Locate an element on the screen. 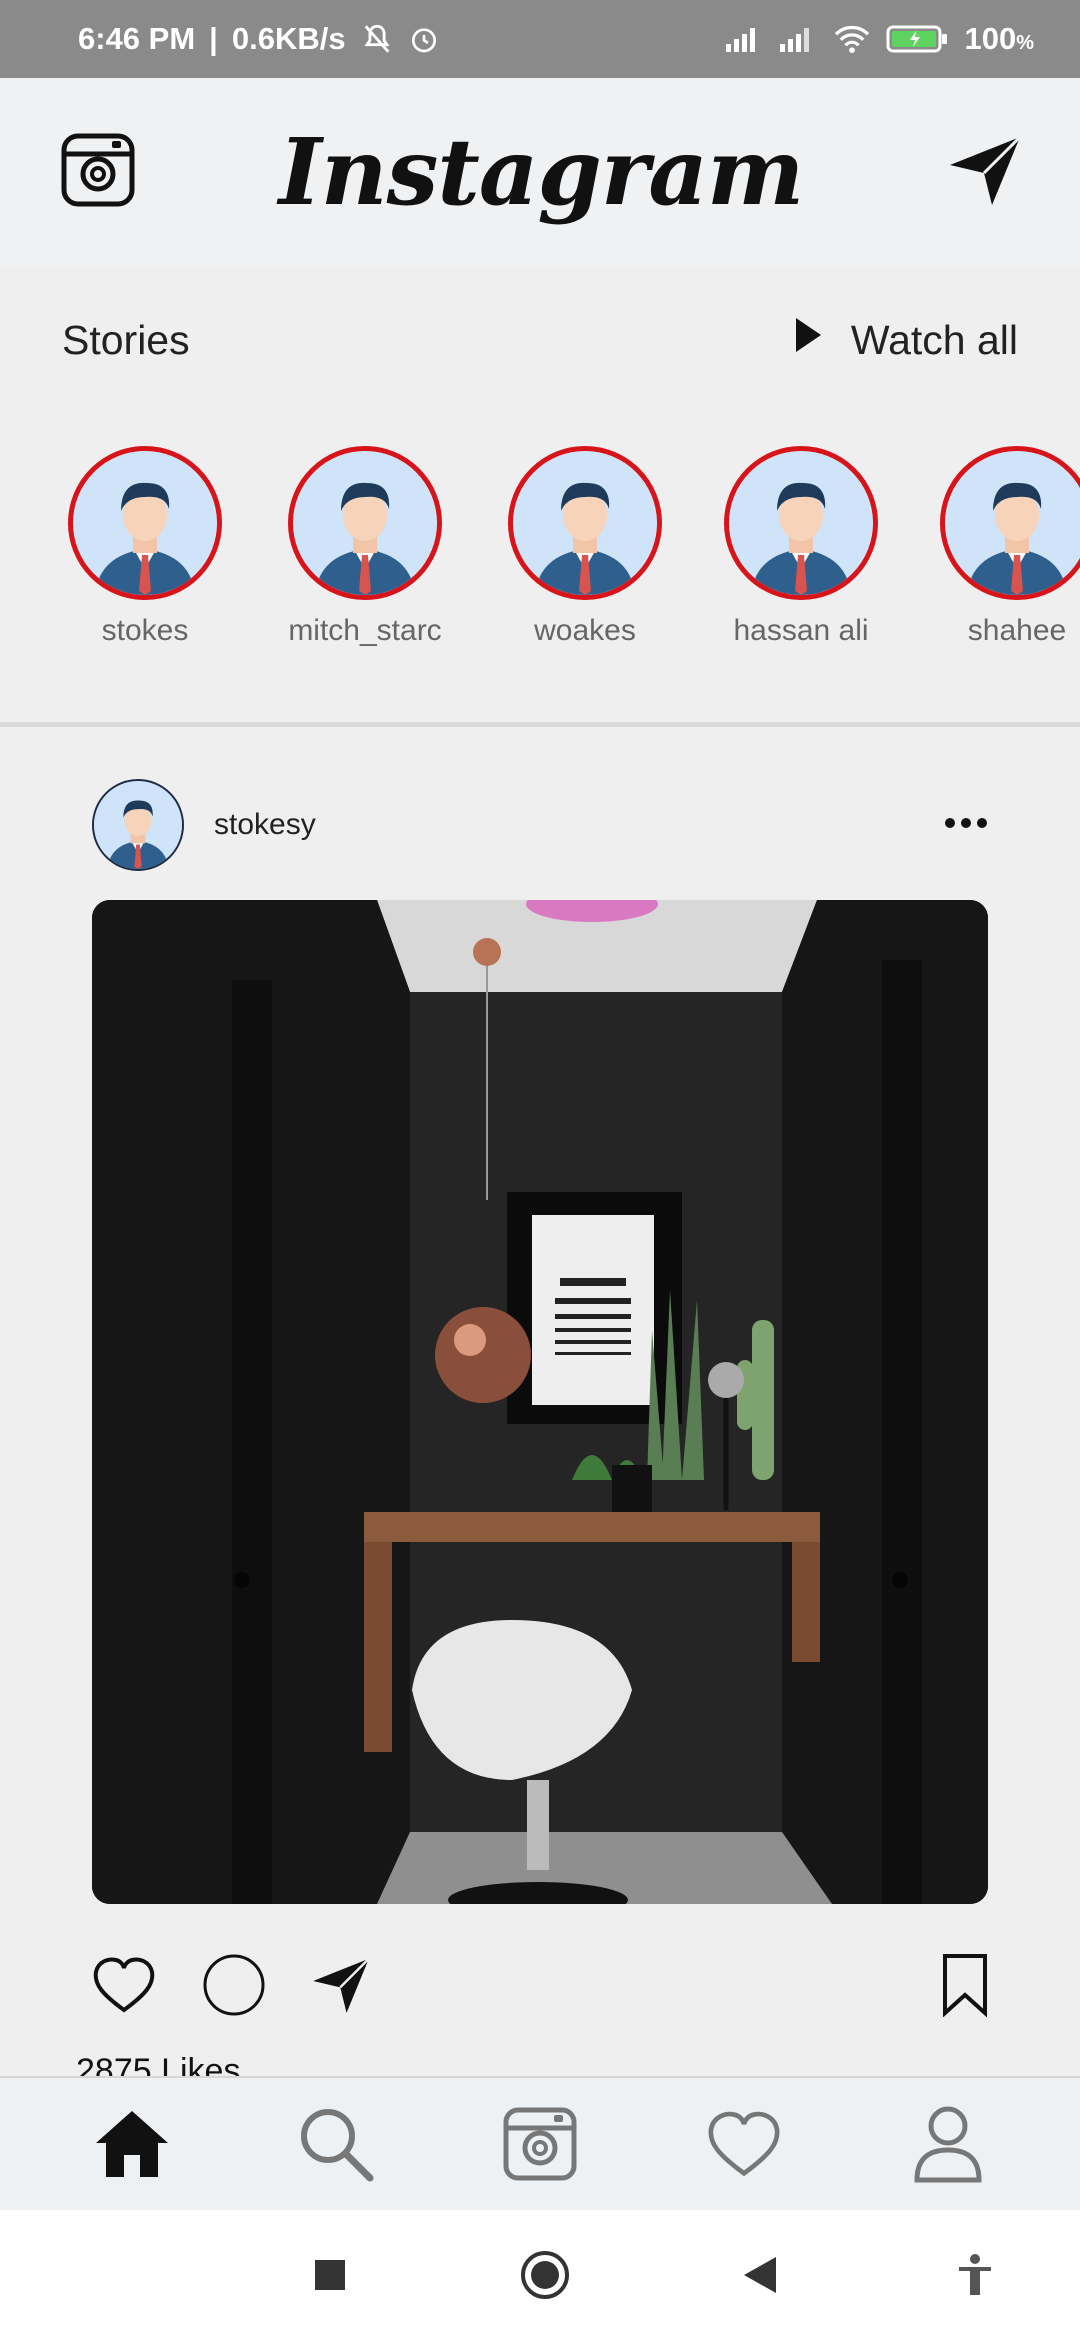 This screenshot has height=2340, width=1080. status-net-speed: 0.6KB/s is located at coordinates (288, 38).